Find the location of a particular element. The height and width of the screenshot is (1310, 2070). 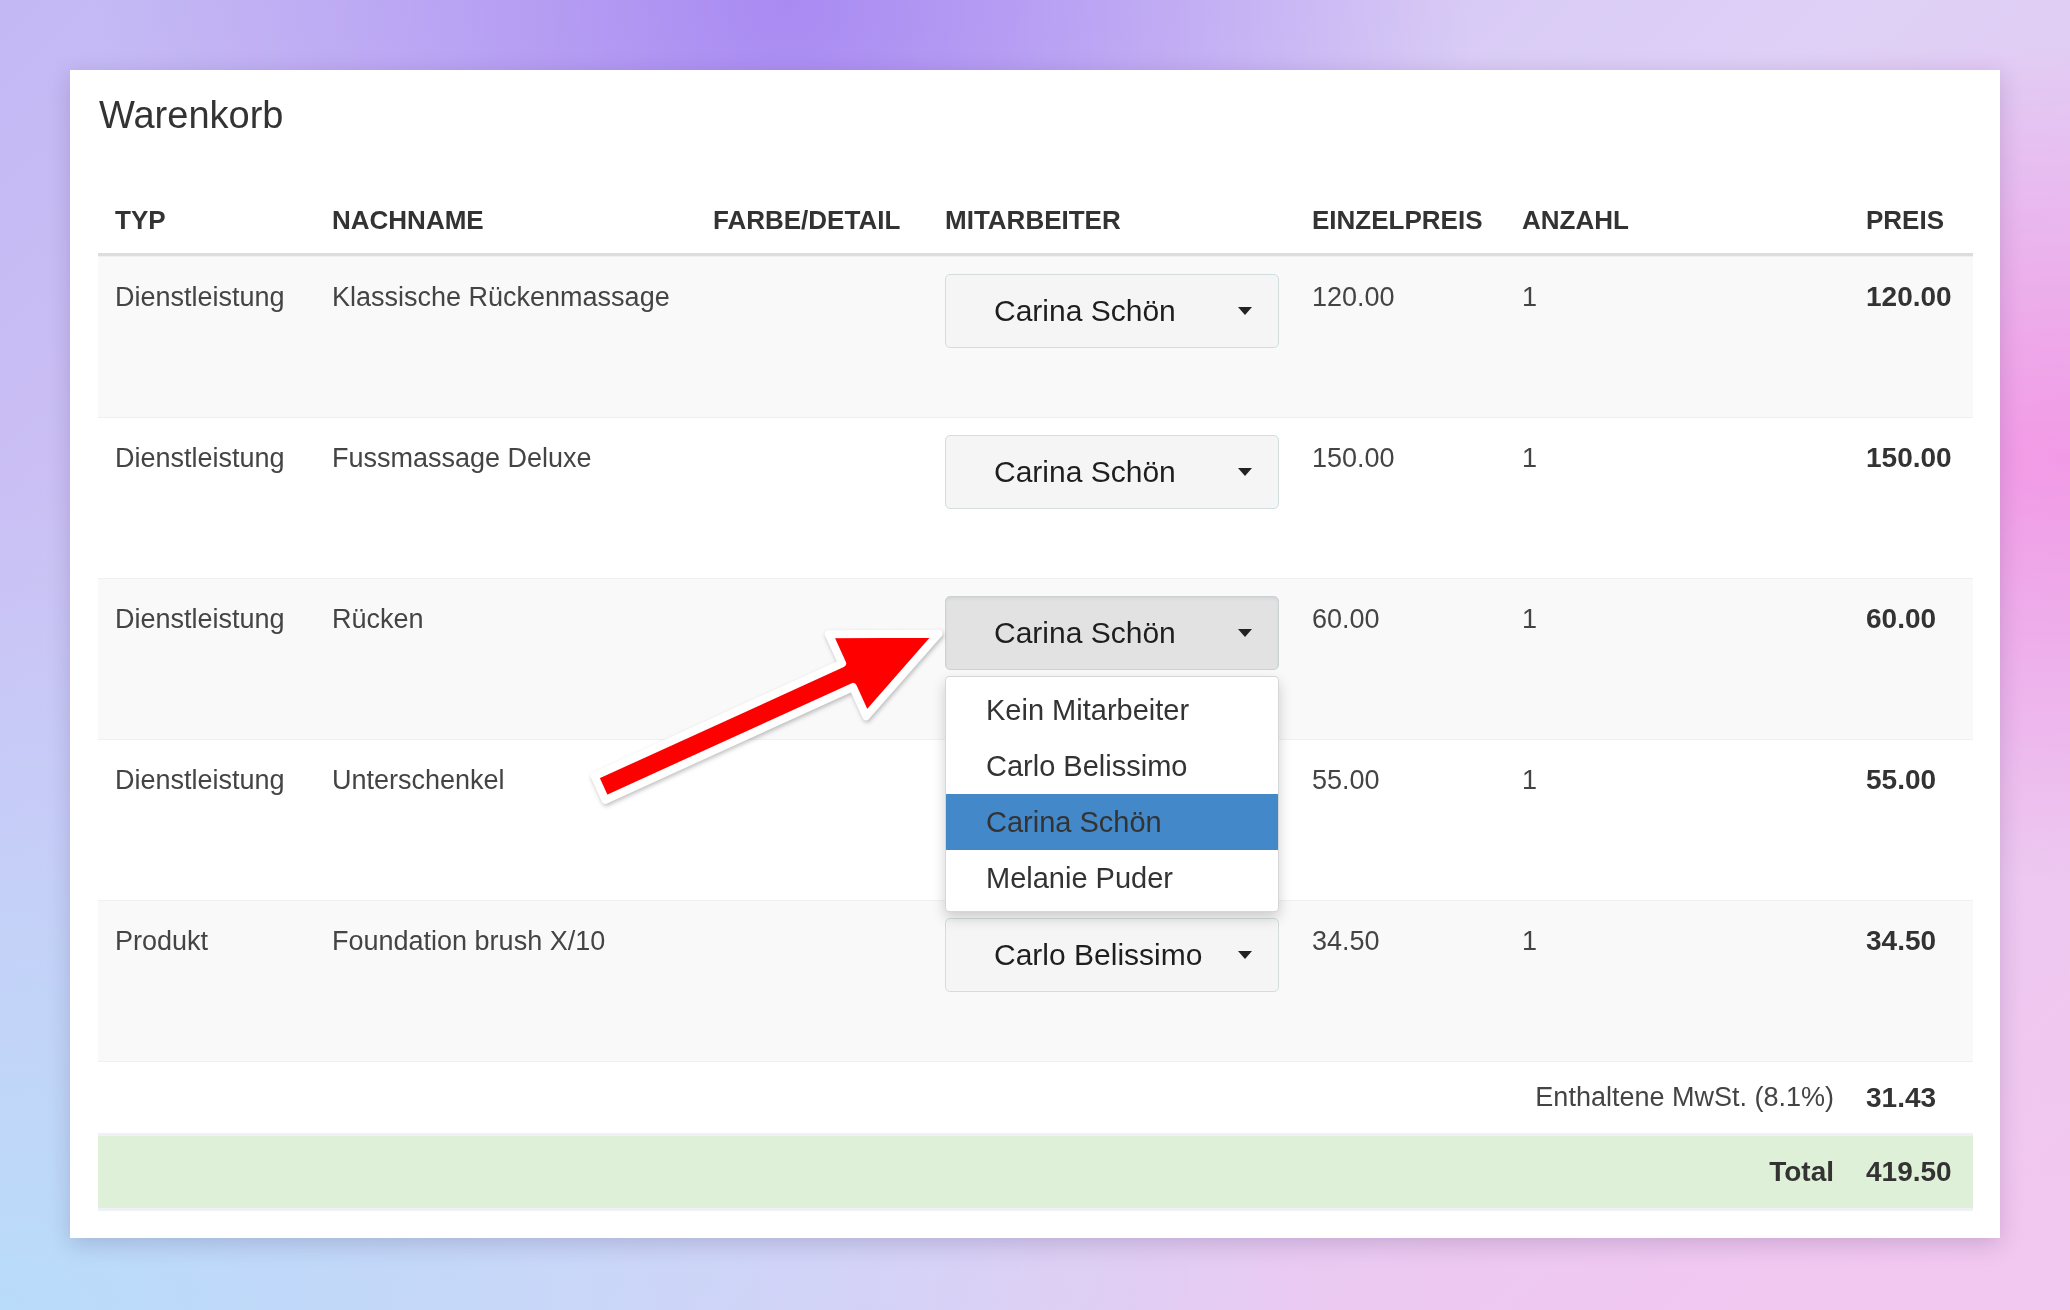

dropdown-option: Melanie Puder is located at coordinates (1112, 878).